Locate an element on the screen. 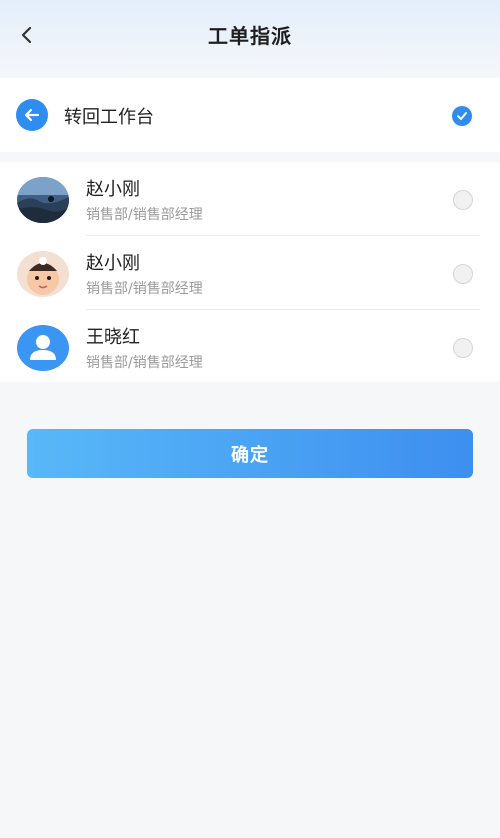 This screenshot has height=838, width=500. page-title: 工单指派 is located at coordinates (250, 36).